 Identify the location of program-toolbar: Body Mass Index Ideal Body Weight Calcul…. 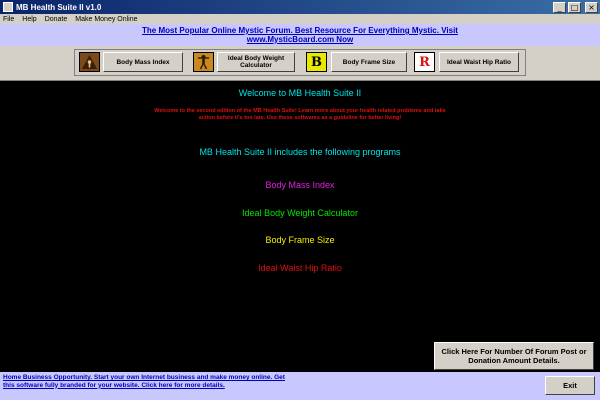
(300, 63).